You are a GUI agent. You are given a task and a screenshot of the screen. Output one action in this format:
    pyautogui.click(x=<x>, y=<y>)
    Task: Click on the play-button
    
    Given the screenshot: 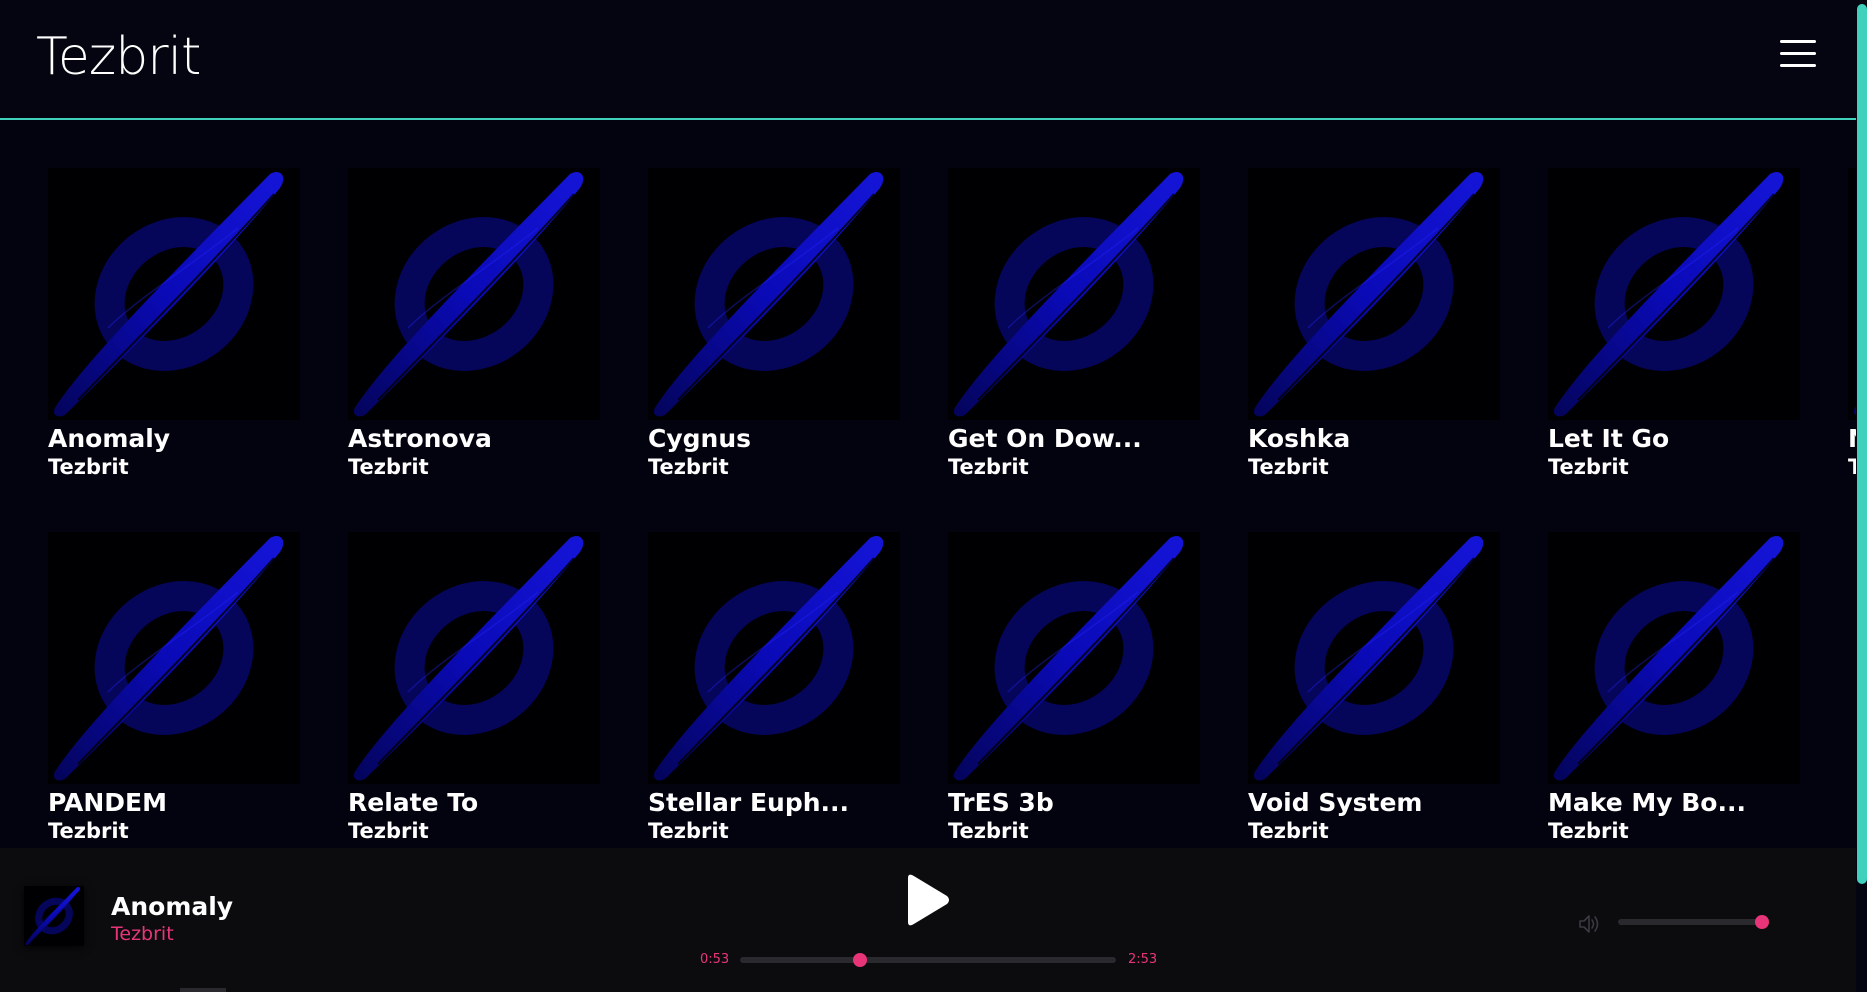 What is the action you would take?
    pyautogui.click(x=926, y=900)
    